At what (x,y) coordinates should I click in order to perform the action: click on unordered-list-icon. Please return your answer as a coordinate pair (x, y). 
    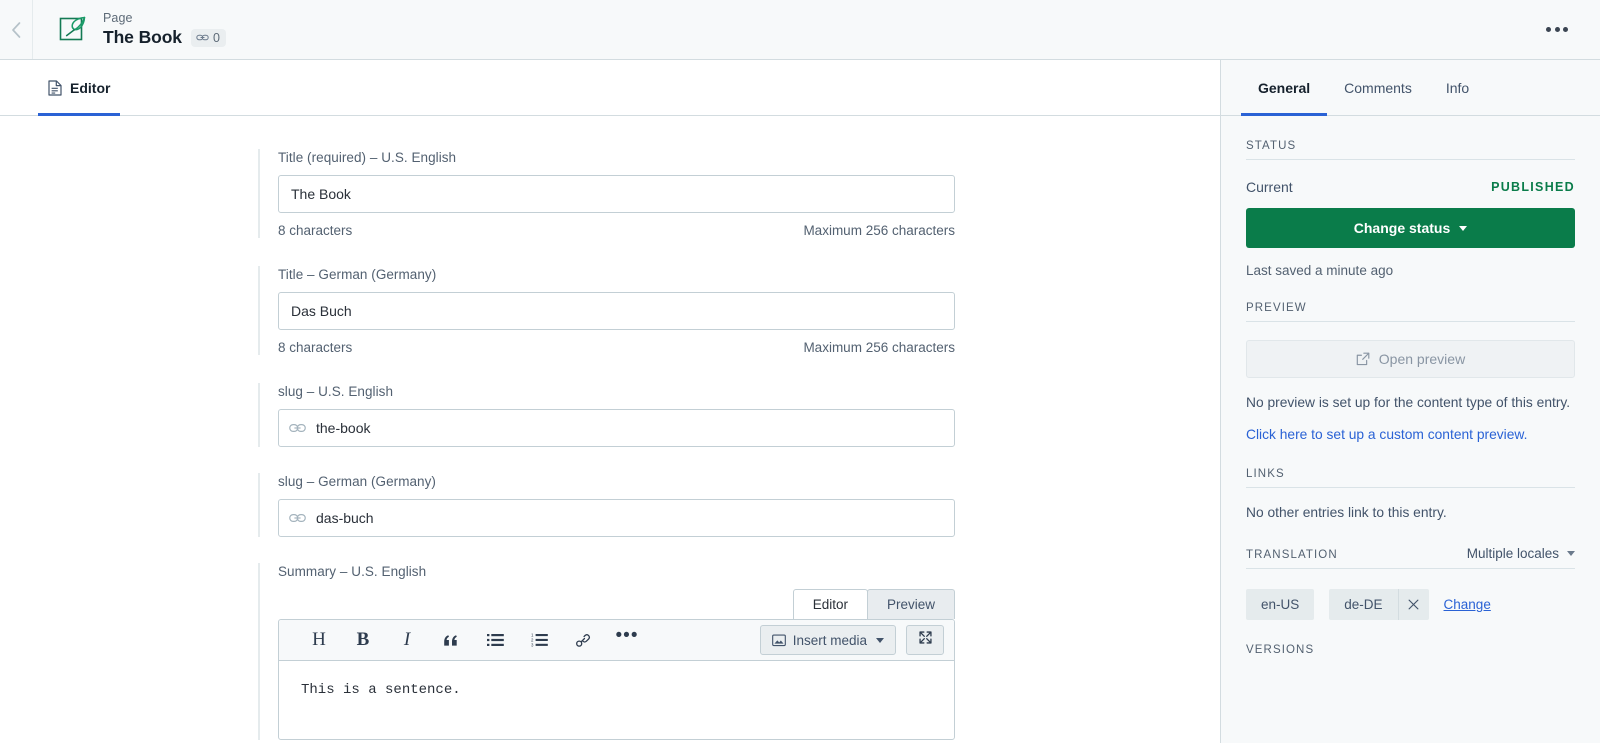
    Looking at the image, I should click on (495, 640).